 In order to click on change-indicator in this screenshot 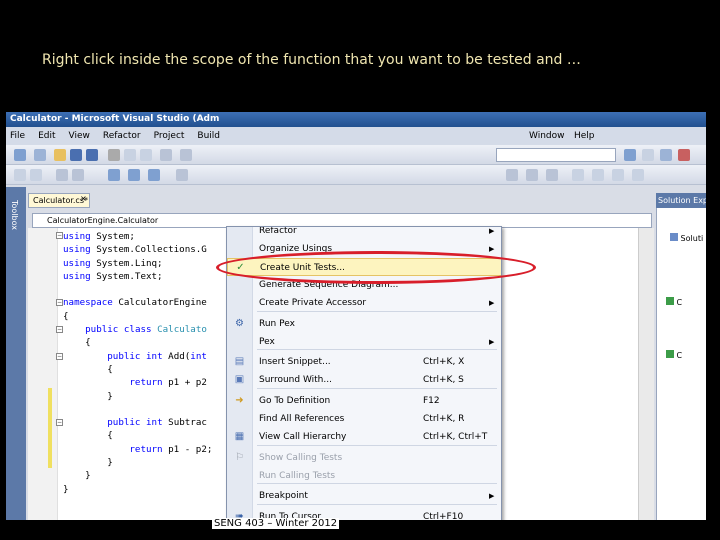, I will do `click(50, 428)`.